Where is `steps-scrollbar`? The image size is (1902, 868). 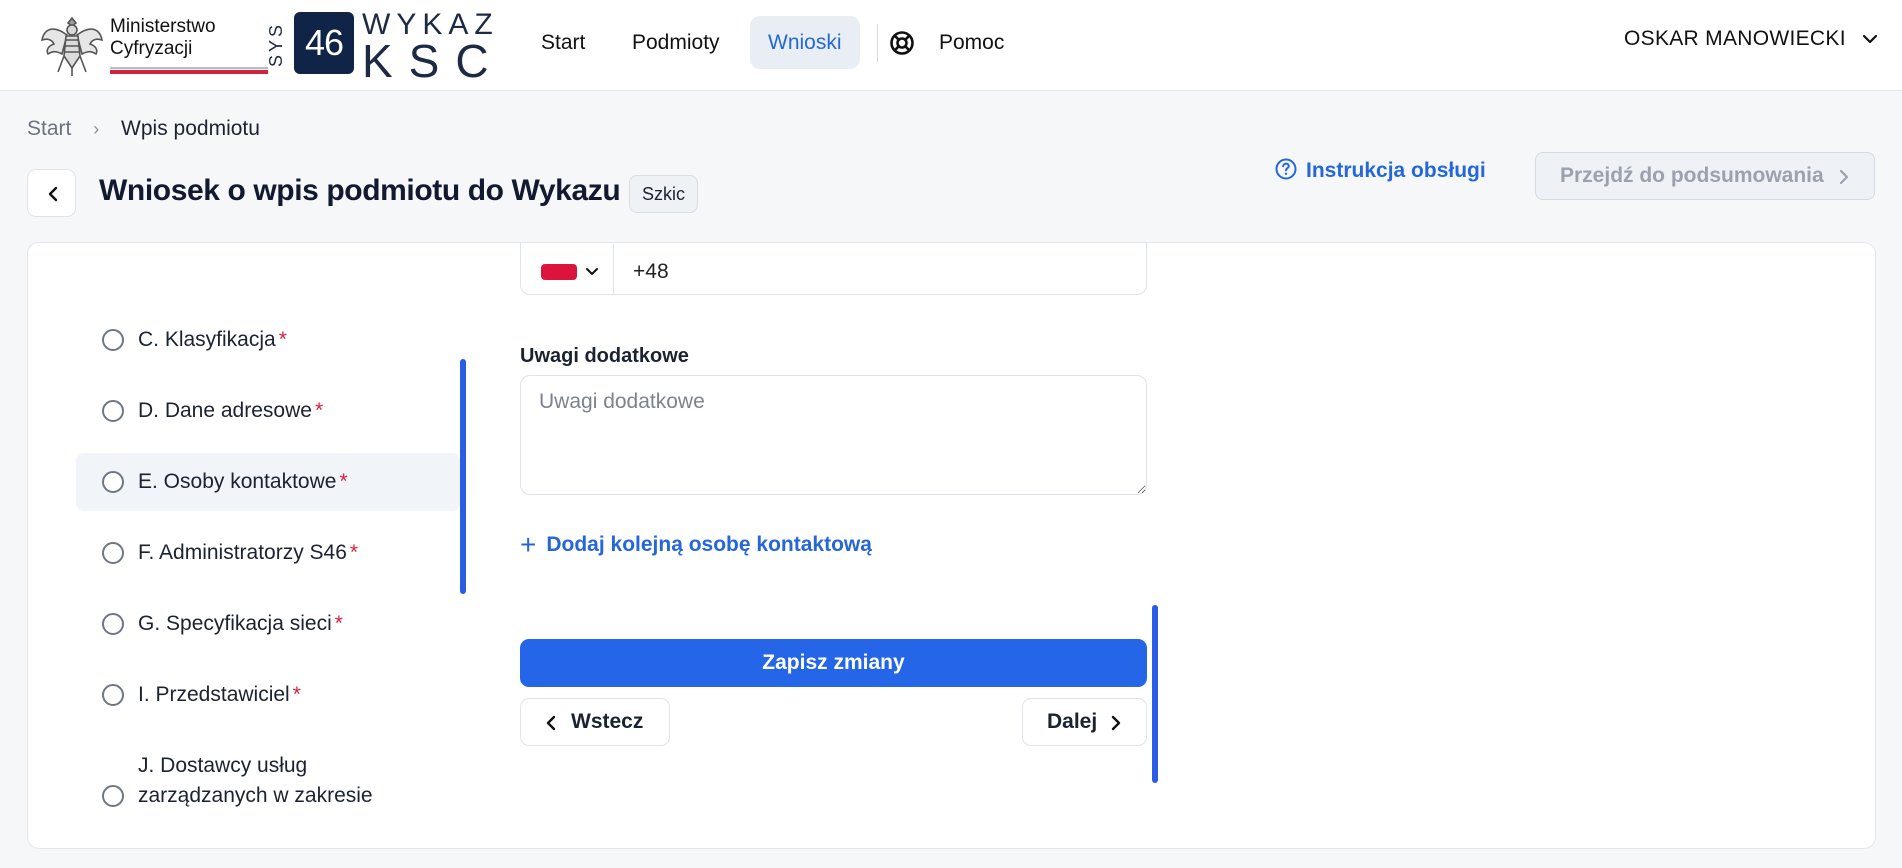
steps-scrollbar is located at coordinates (463, 476).